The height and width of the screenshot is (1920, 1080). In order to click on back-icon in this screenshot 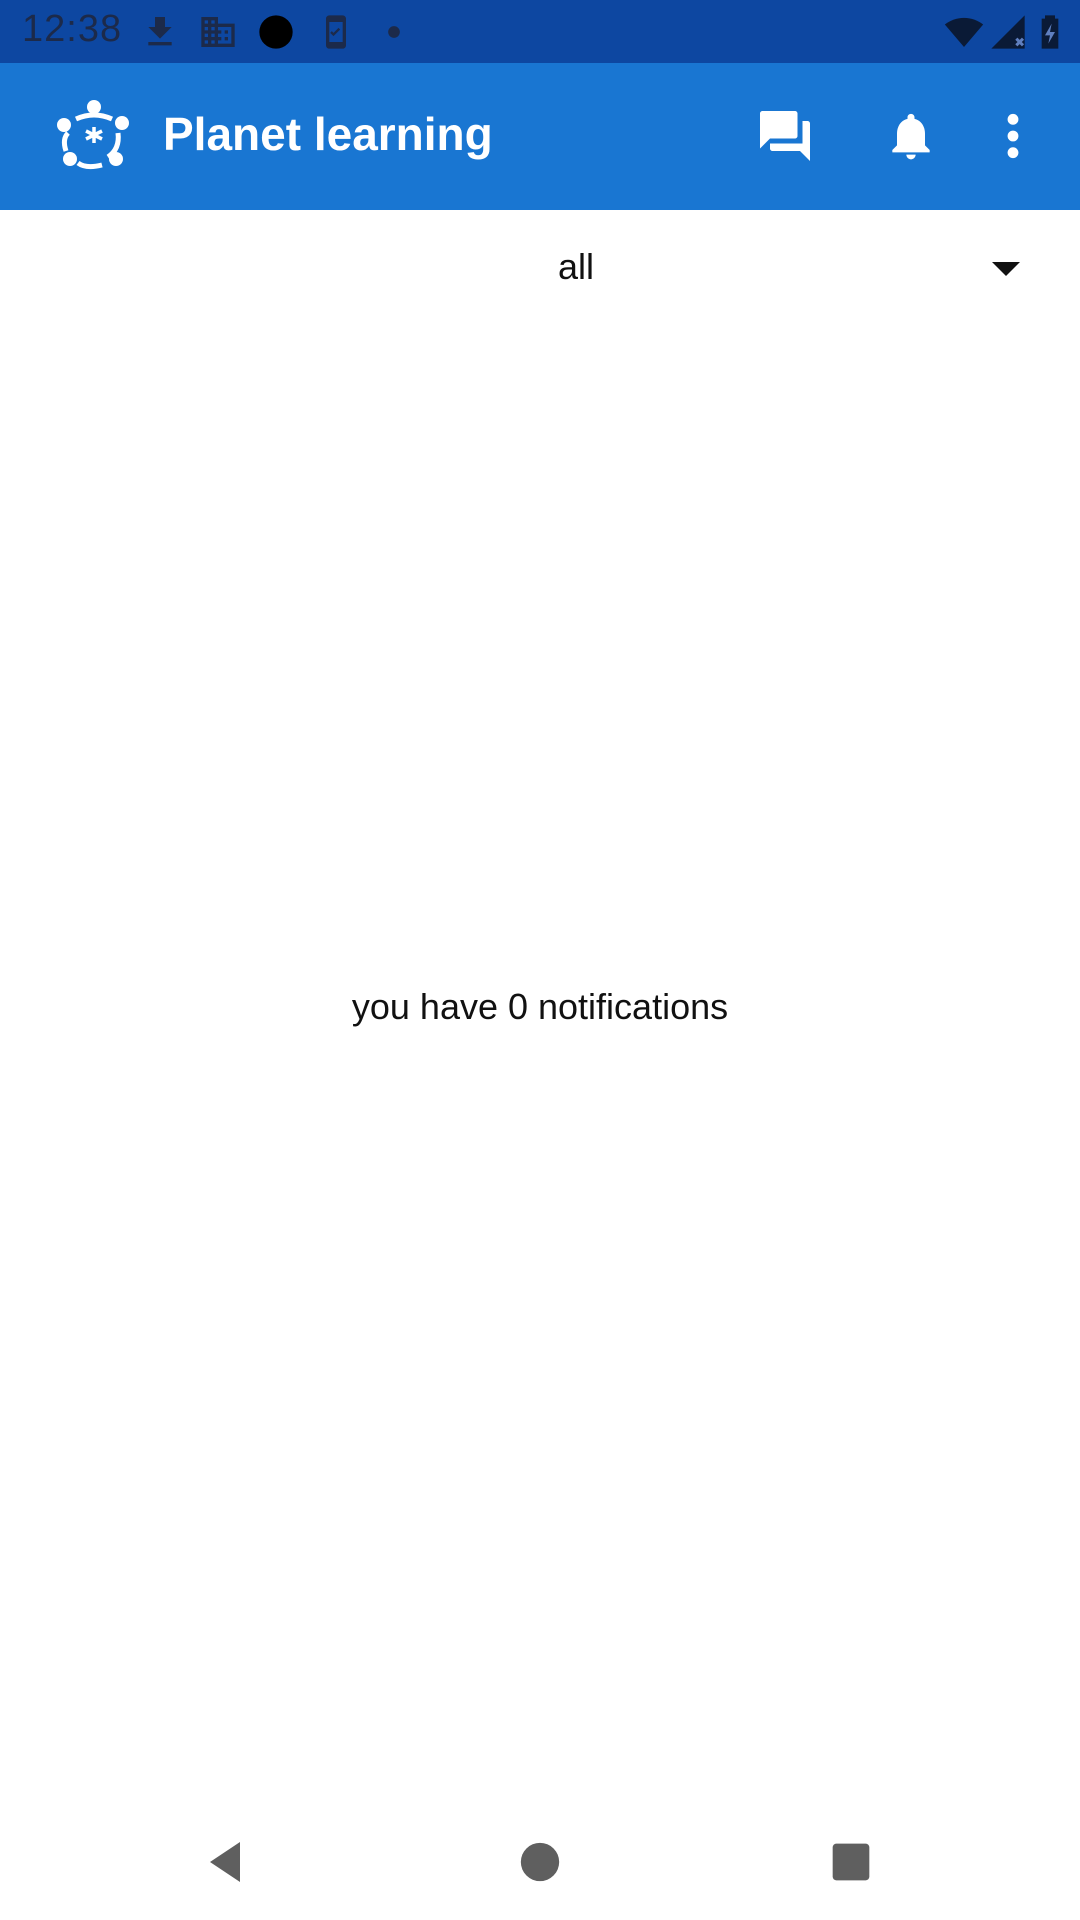, I will do `click(225, 1862)`.